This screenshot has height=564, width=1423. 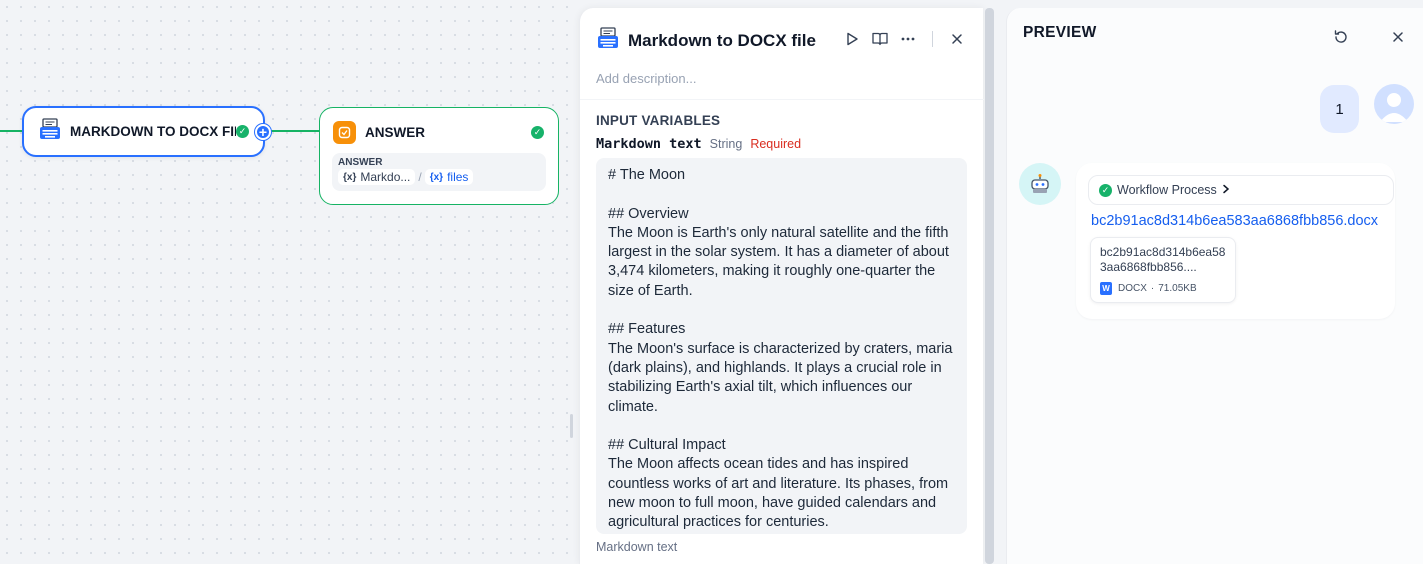 What do you see at coordinates (649, 144) in the screenshot?
I see `field-name: Markdown text` at bounding box center [649, 144].